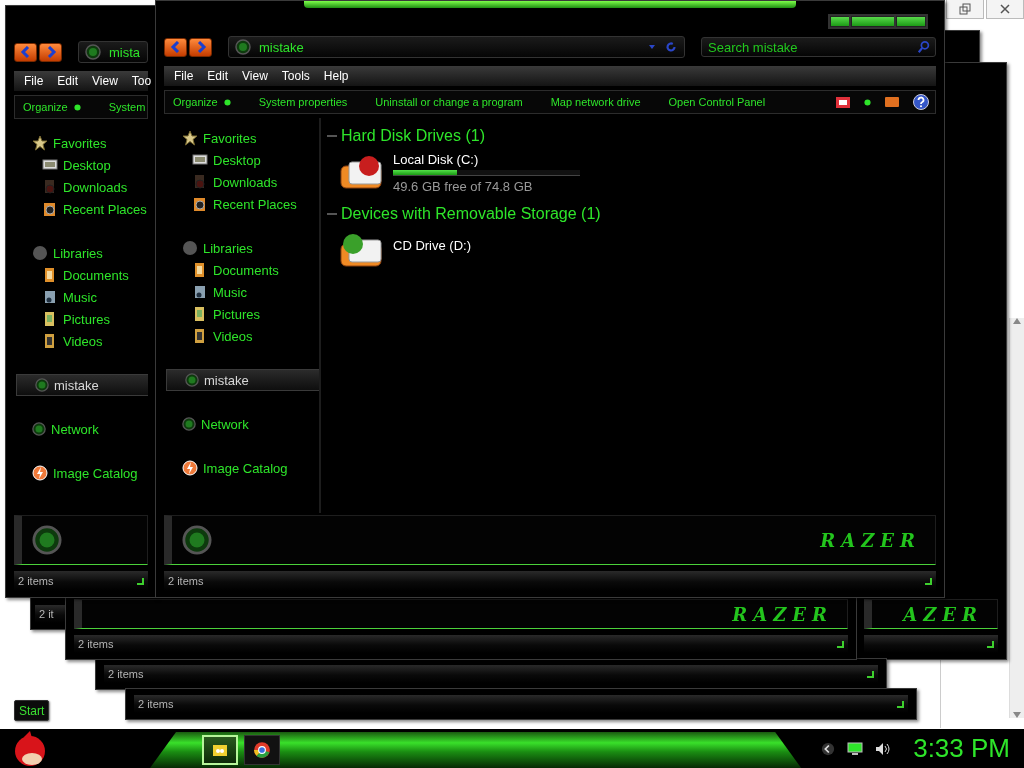  What do you see at coordinates (336, 76) in the screenshot?
I see `menu-item: Help` at bounding box center [336, 76].